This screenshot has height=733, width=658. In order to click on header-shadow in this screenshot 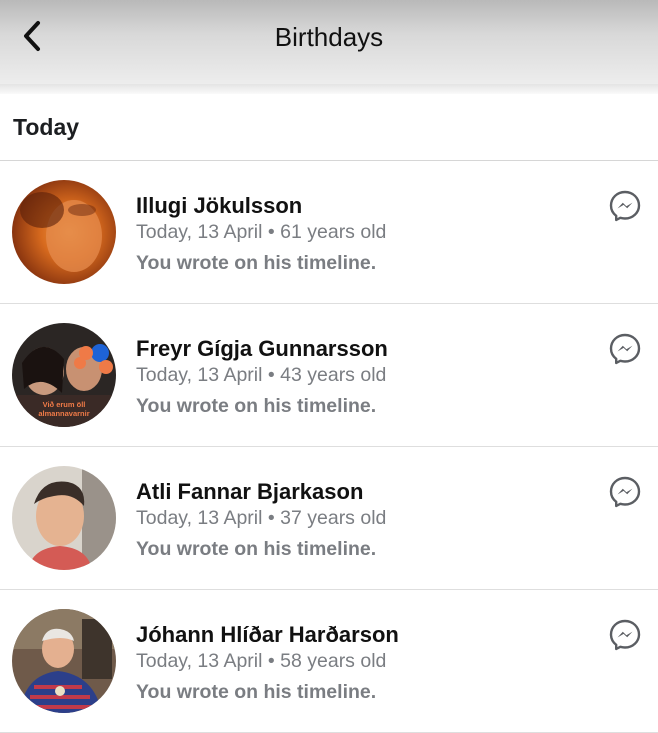, I will do `click(329, 89)`.